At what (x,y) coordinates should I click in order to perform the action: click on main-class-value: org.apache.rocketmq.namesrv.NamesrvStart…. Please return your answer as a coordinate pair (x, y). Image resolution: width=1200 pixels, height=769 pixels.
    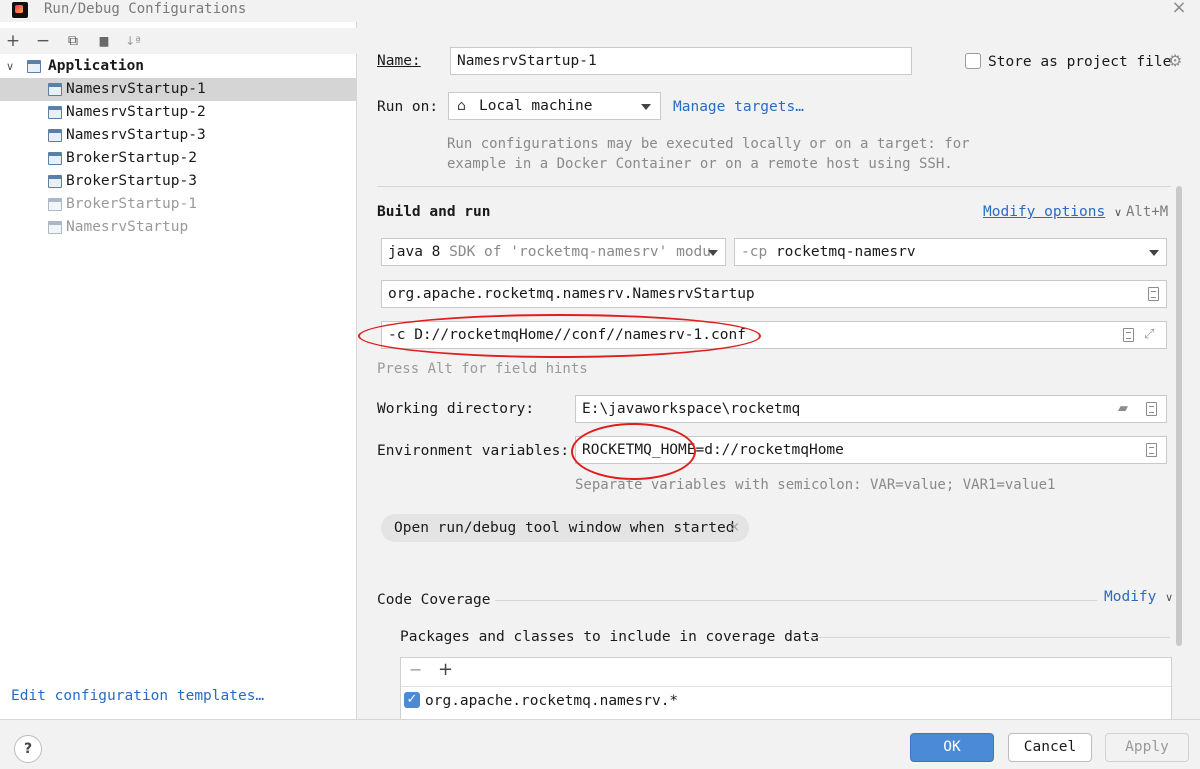
    Looking at the image, I should click on (571, 294).